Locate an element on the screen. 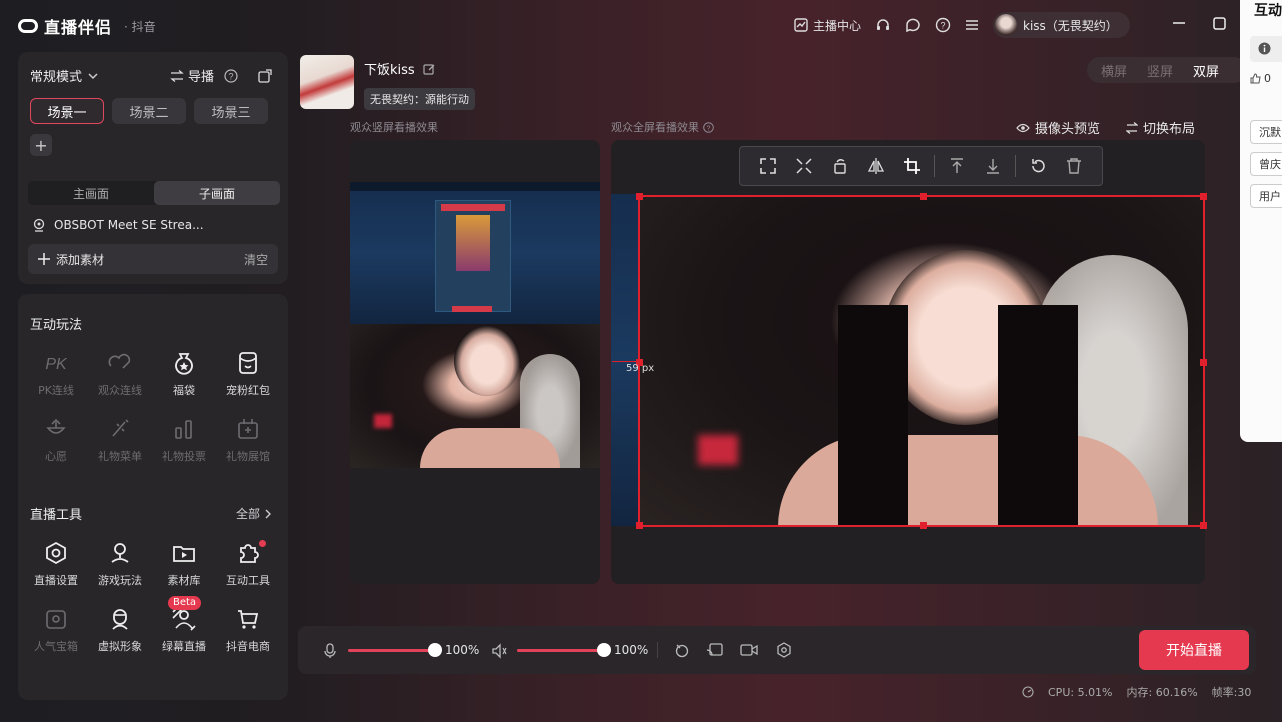  ecommerce-item: 抖音电商 is located at coordinates (248, 630).